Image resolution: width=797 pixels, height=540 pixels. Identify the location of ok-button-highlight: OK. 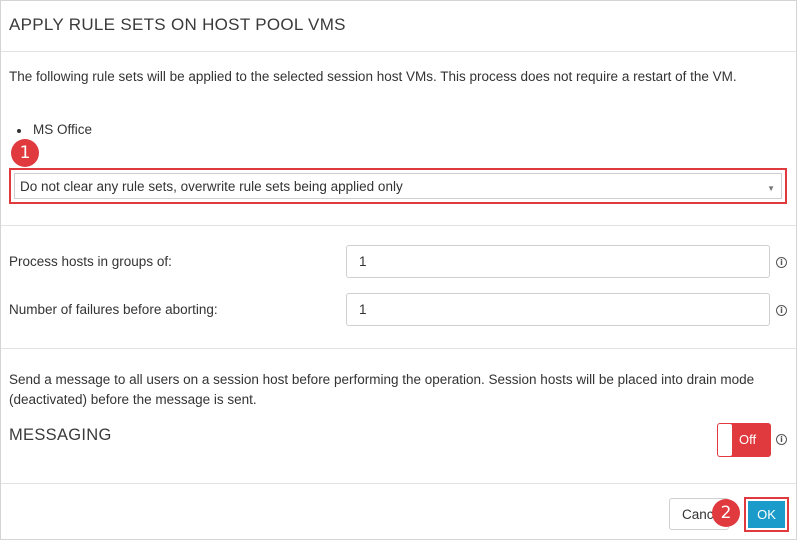
(766, 514).